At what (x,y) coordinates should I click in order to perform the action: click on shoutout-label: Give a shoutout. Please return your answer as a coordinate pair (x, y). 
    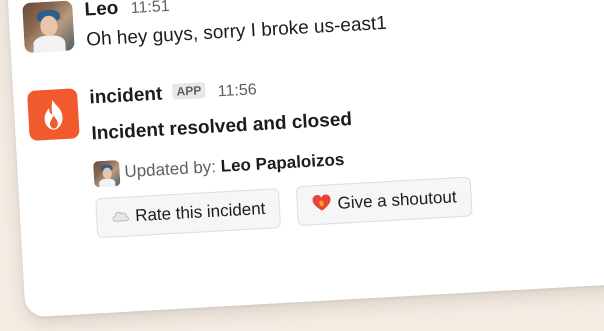
    Looking at the image, I should click on (397, 200).